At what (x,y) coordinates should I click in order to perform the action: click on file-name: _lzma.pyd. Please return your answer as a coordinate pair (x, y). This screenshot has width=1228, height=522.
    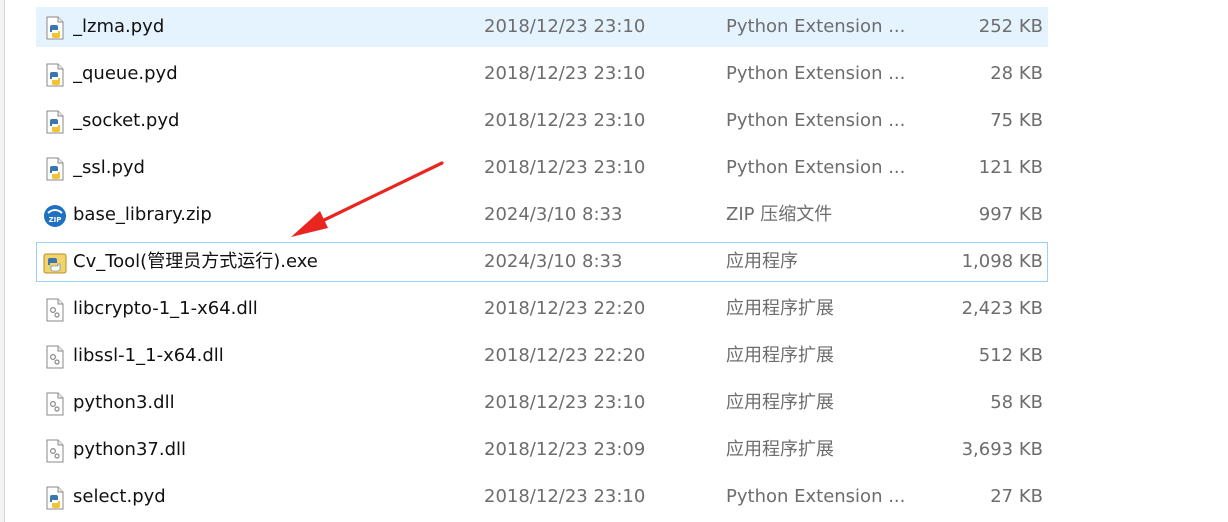
    Looking at the image, I should click on (119, 26).